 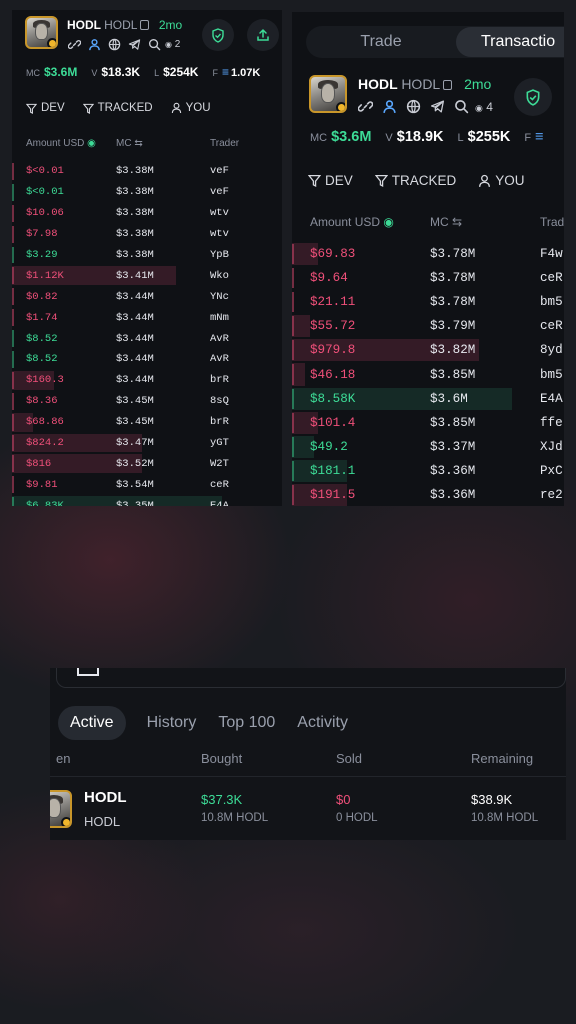 I want to click on trade-trader: re2, so click(x=551, y=495).